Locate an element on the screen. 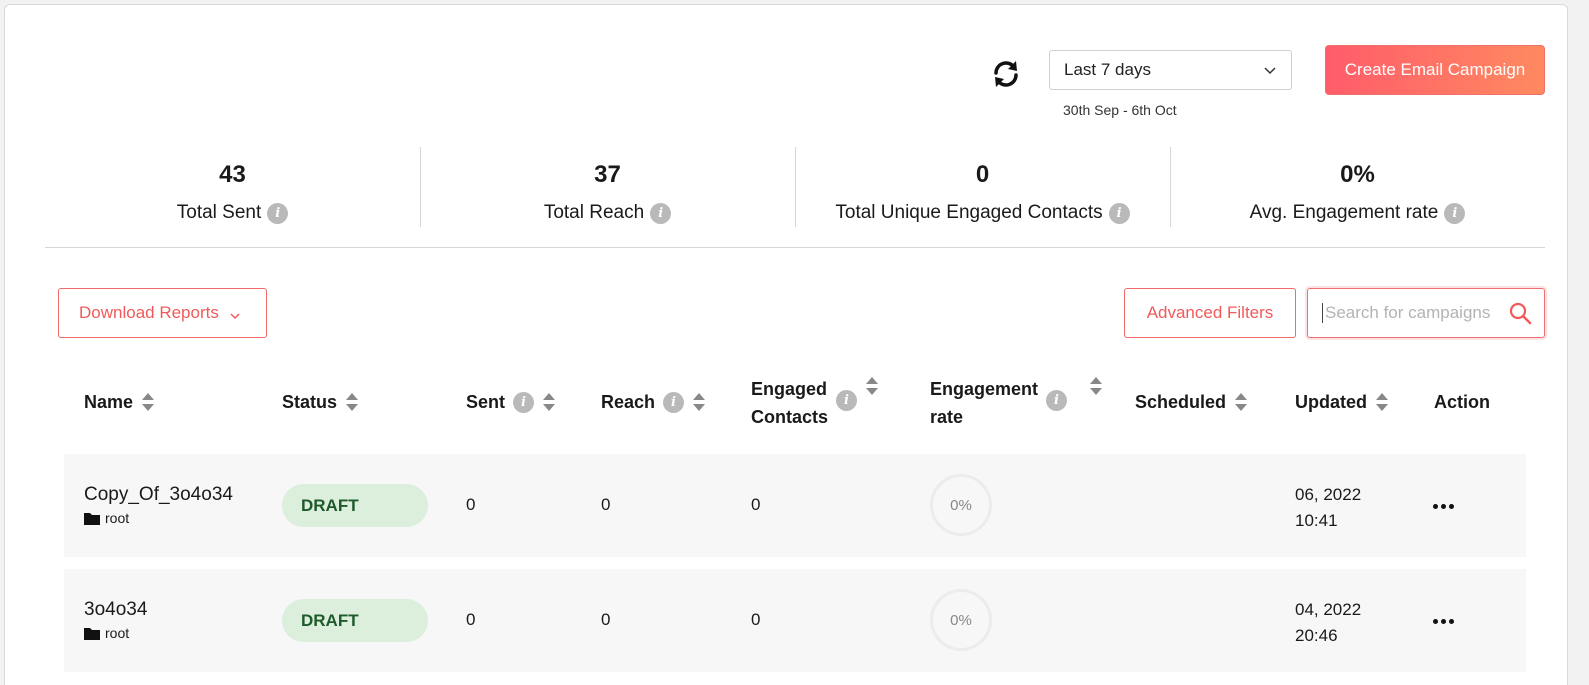  refresh-icon is located at coordinates (1006, 74).